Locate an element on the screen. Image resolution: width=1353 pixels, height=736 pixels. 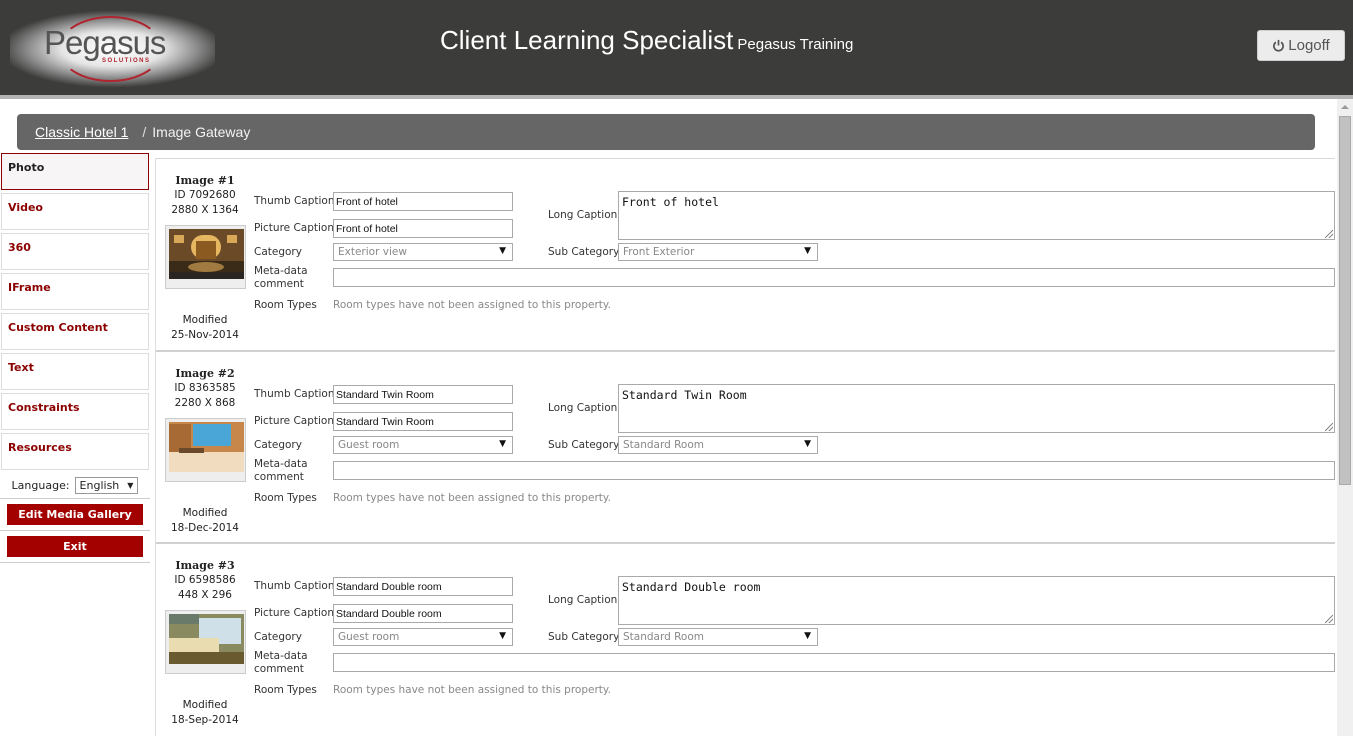
long-caption-value: Front of hotel is located at coordinates (670, 202).